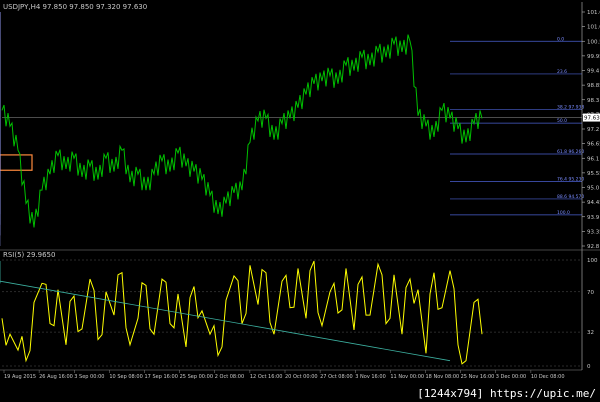 The height and width of the screenshot is (402, 600). I want to click on time-tick-label: 3 Dec 00:00, so click(511, 377).